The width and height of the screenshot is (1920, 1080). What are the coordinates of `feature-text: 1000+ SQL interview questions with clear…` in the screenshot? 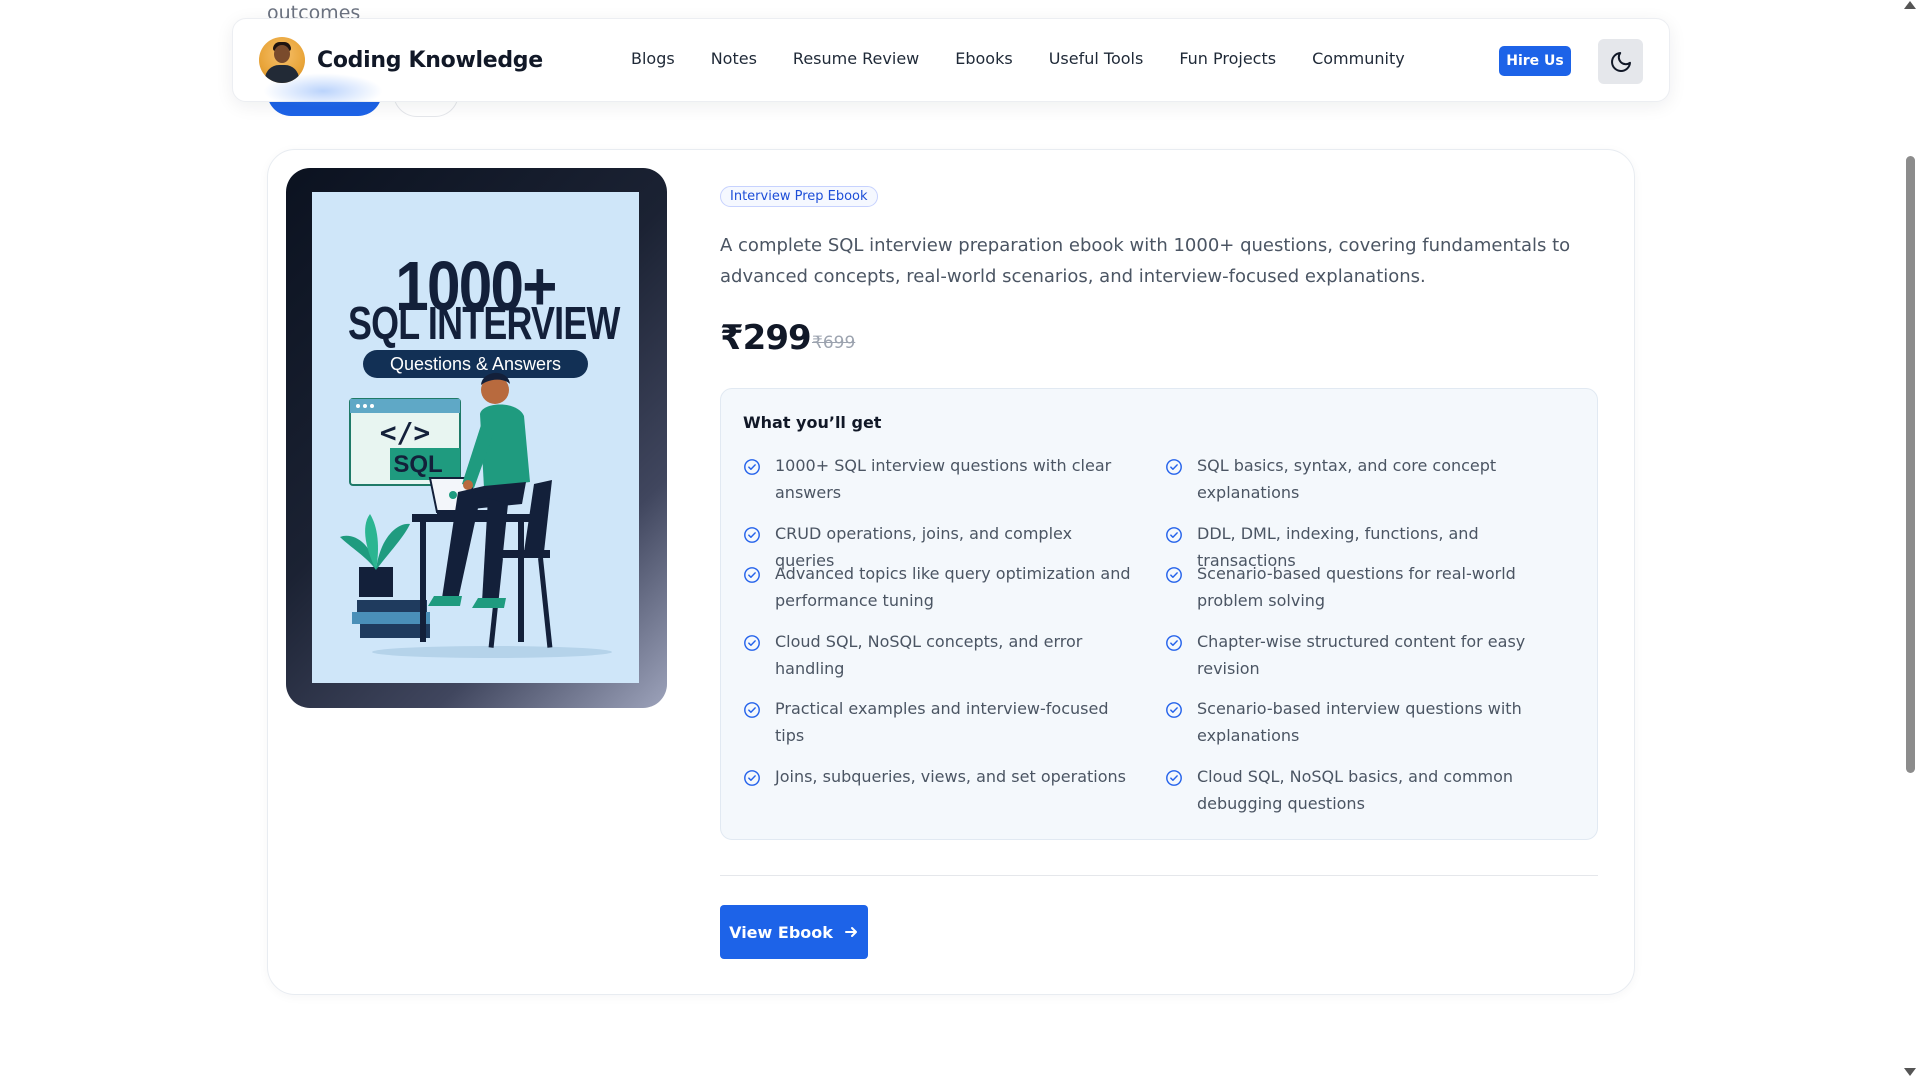 It's located at (943, 479).